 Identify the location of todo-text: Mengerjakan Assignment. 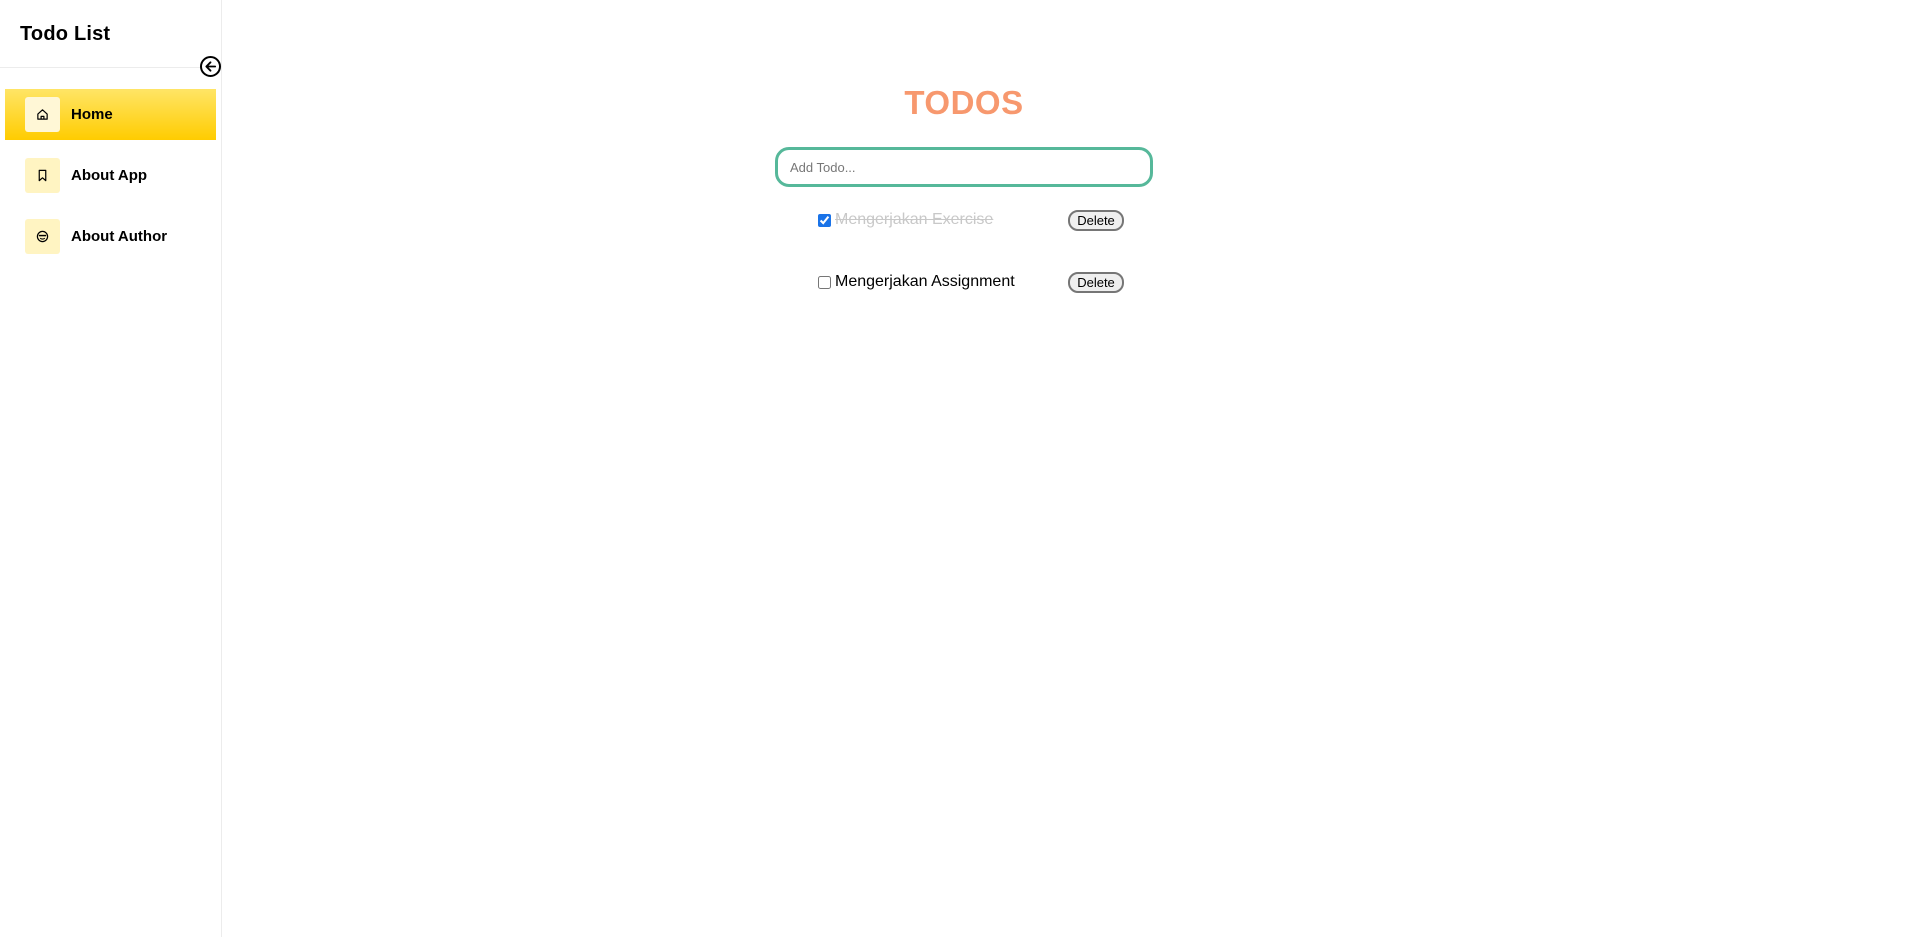
(925, 281).